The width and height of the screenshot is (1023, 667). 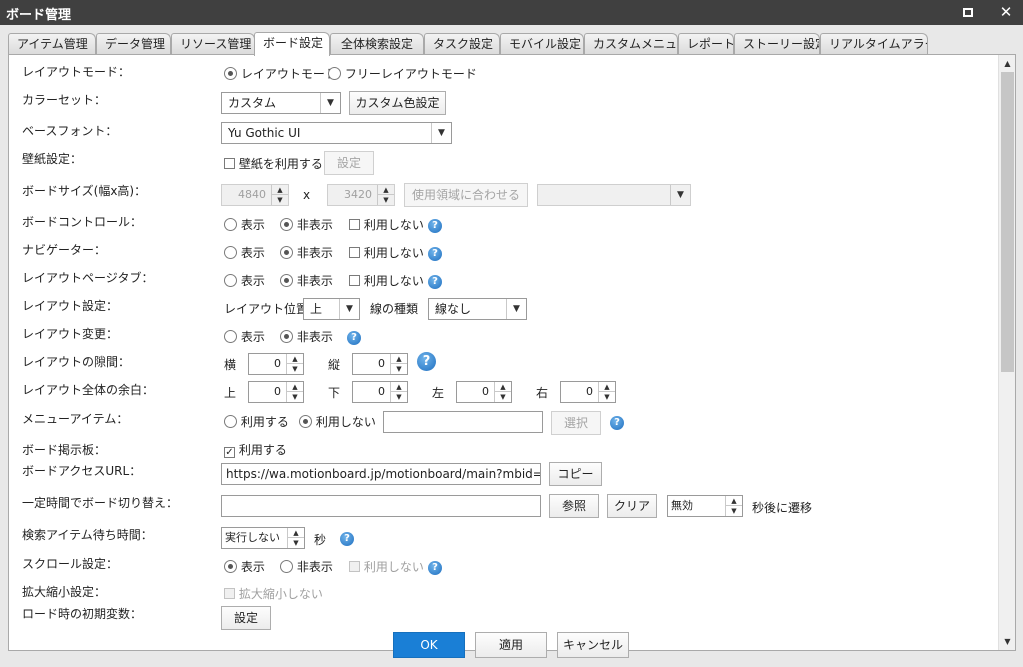 I want to click on wallpaper-checkbox: 壁紙を利用する, so click(x=273, y=163).